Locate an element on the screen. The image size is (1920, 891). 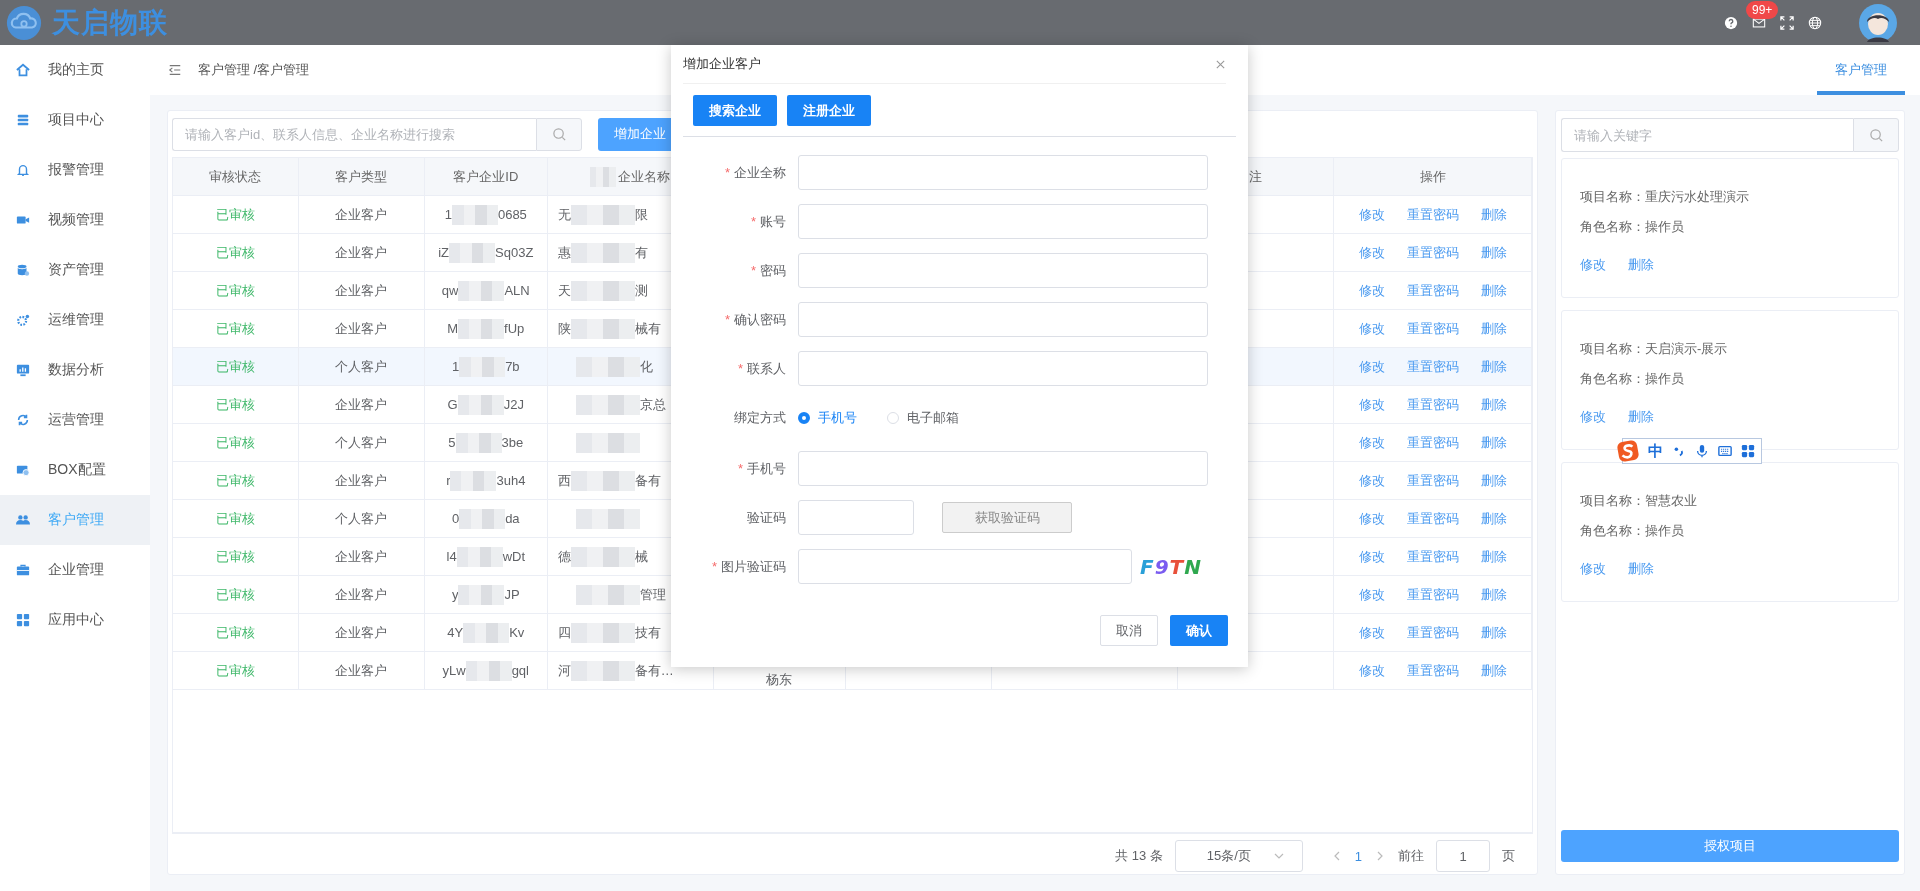
grid-icon is located at coordinates (1748, 451).